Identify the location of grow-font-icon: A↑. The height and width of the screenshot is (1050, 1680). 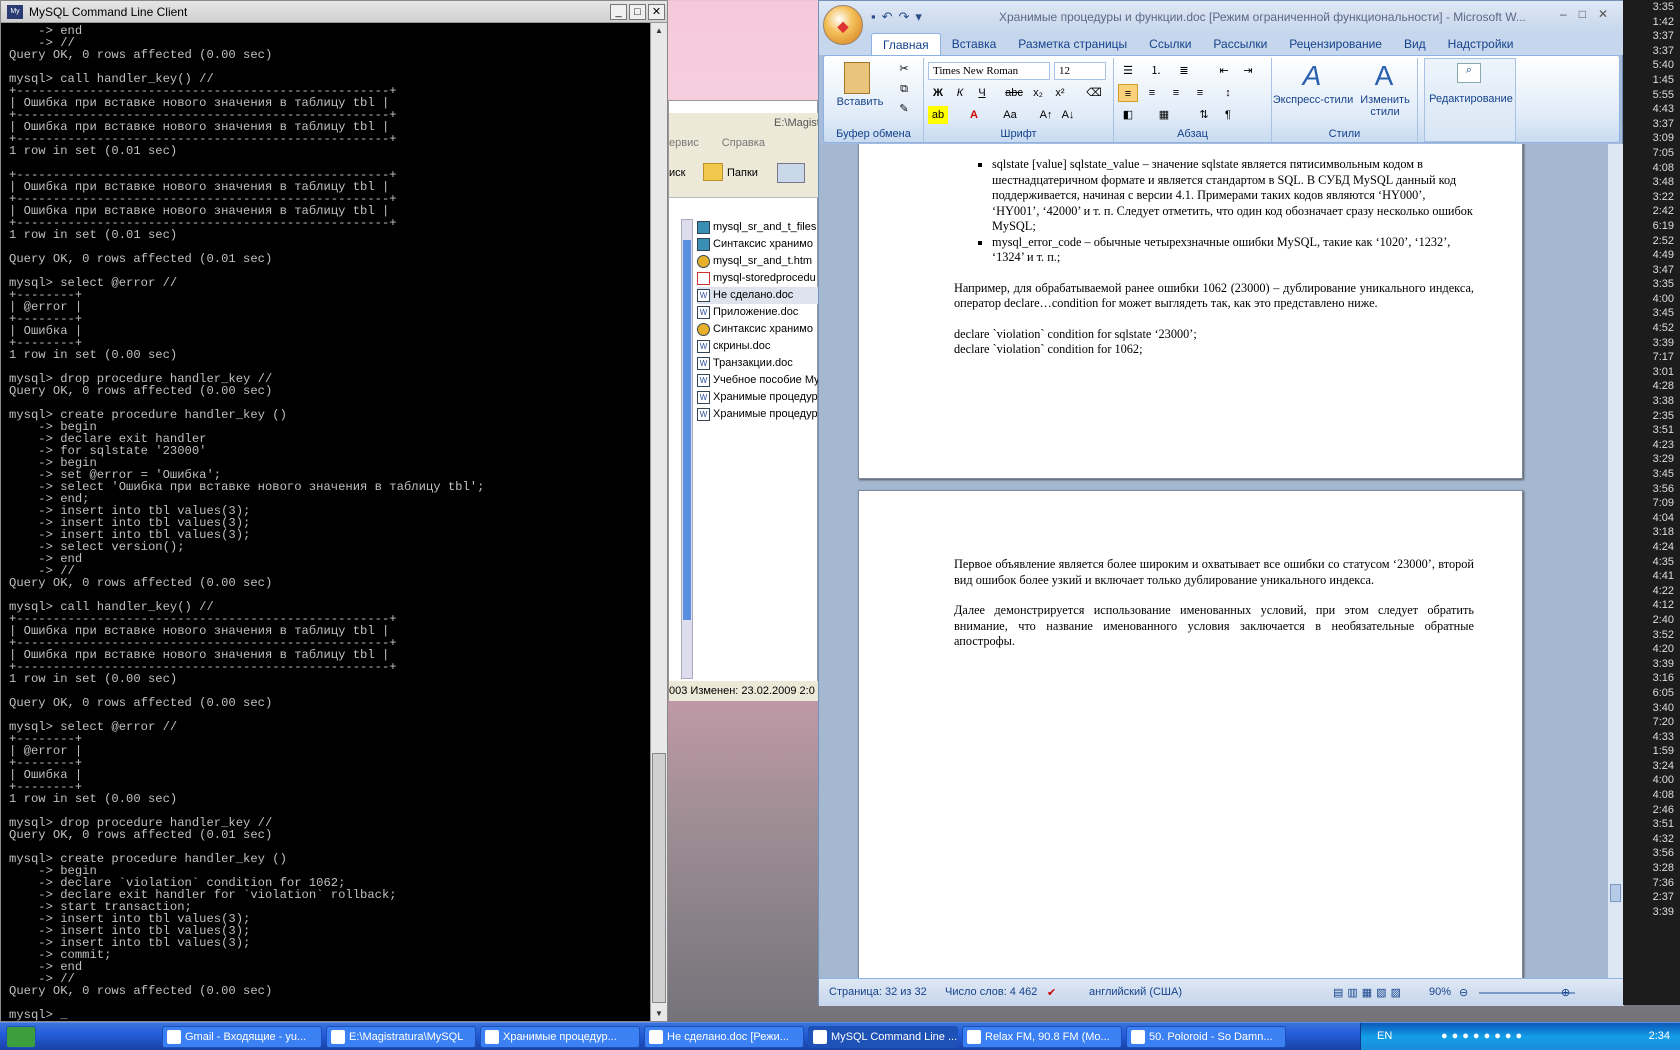
(1046, 115).